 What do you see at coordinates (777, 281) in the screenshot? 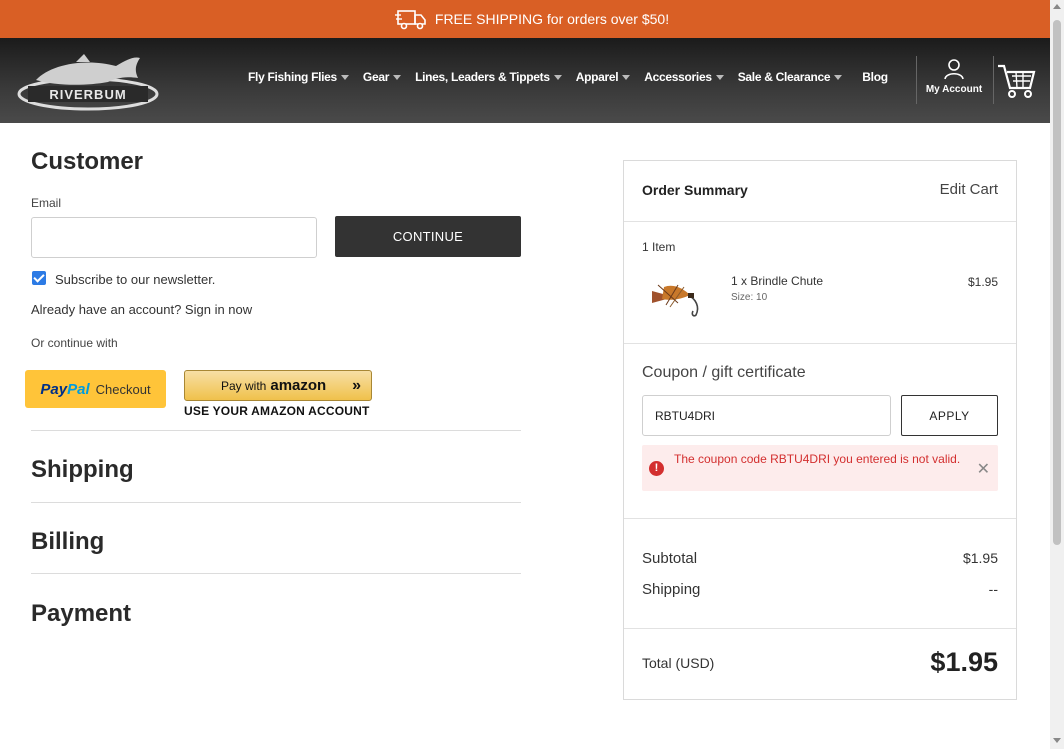
I see `item-name: 1 x Brindle Chute` at bounding box center [777, 281].